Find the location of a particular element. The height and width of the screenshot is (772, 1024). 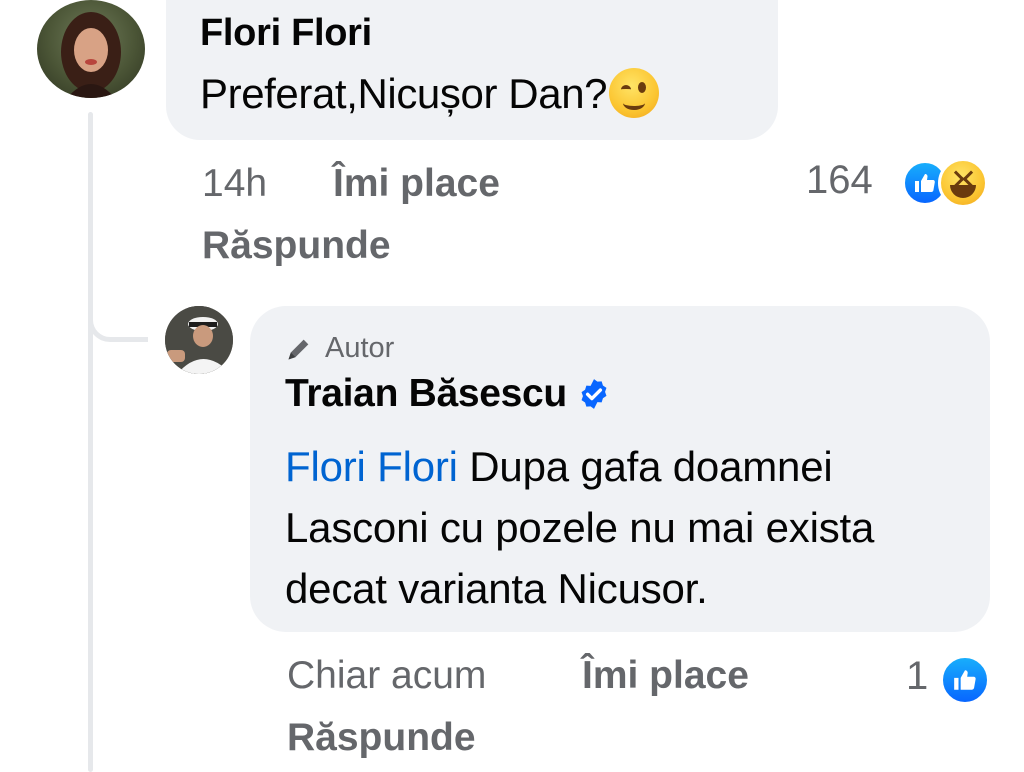

thread-connector-line is located at coordinates (90, 442).